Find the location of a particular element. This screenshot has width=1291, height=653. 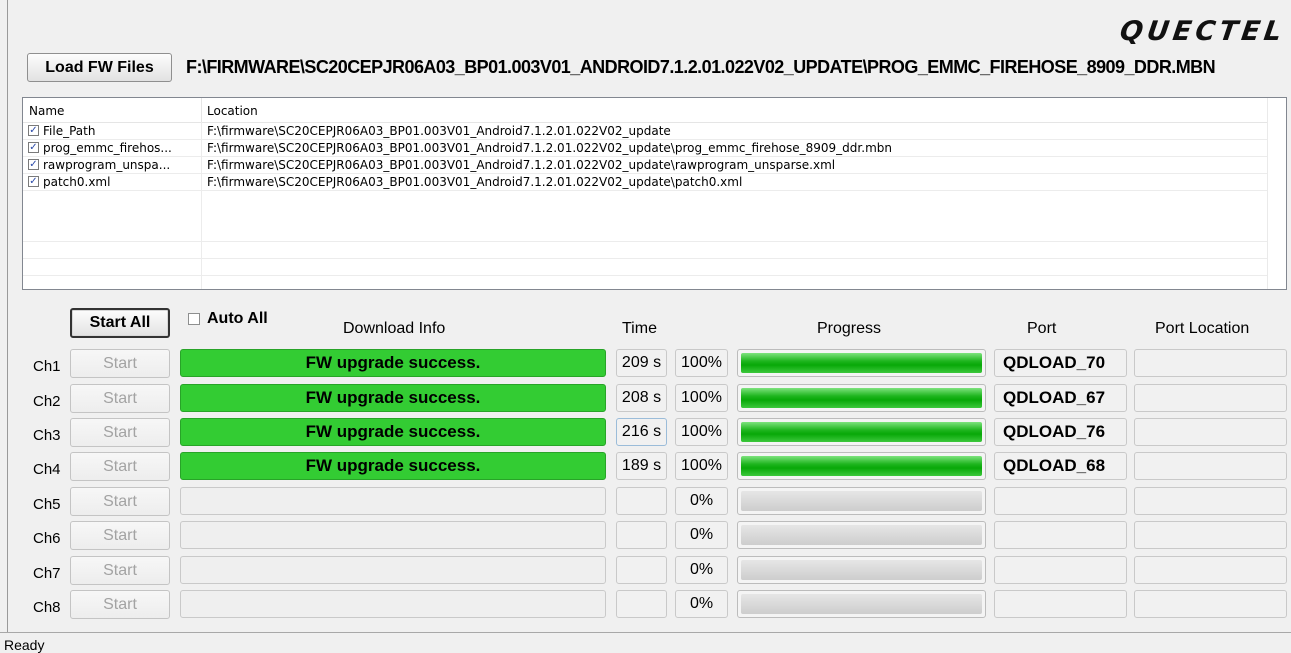

channel-label: Ch8 is located at coordinates (47, 607).